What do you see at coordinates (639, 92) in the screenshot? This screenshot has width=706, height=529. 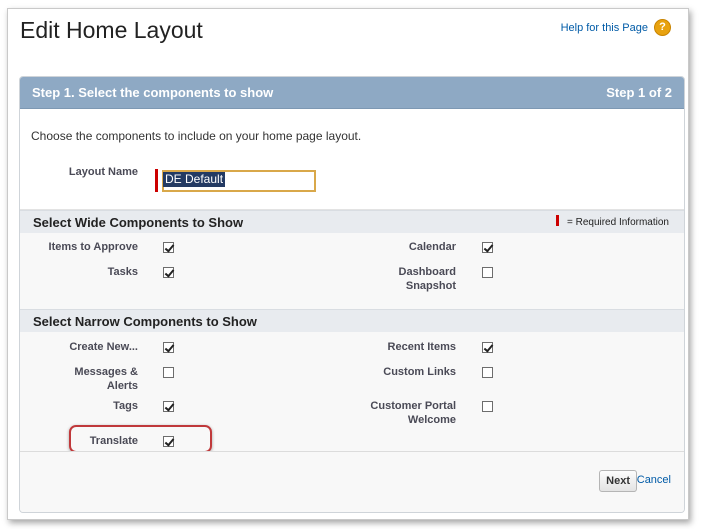 I see `step-count: Step 1 of 2` at bounding box center [639, 92].